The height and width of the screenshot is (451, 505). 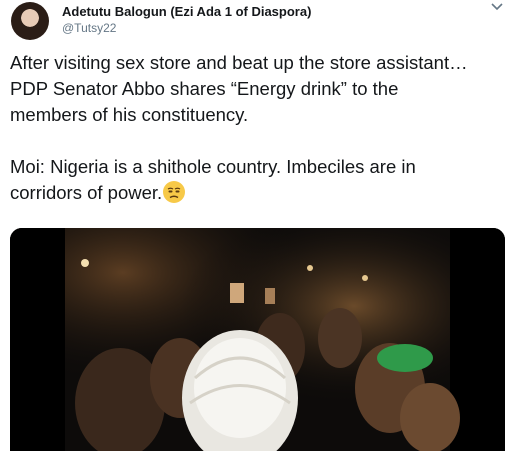 What do you see at coordinates (497, 7) in the screenshot?
I see `chevron-down-icon` at bounding box center [497, 7].